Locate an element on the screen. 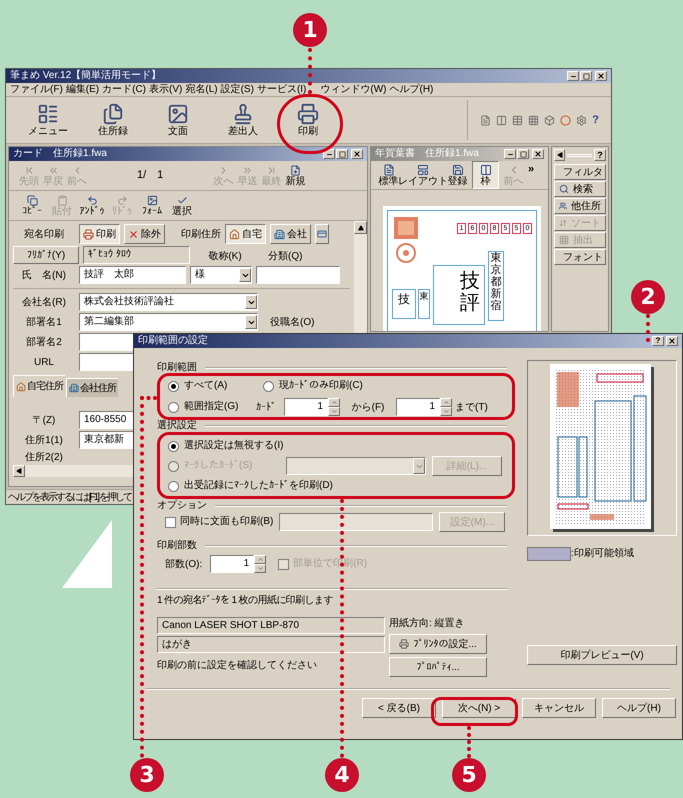 The image size is (683, 798). dialog-button: ヘルプ(H) is located at coordinates (639, 708).